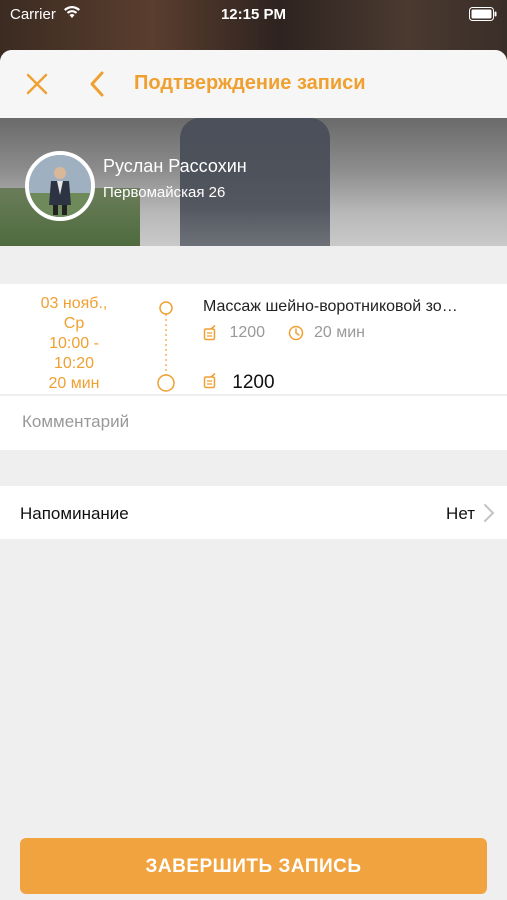 The height and width of the screenshot is (900, 507). I want to click on reminder-row: Напоминание Нет, so click(253, 512).